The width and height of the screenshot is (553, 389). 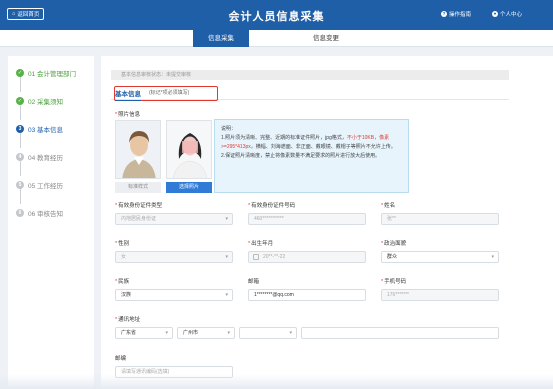 What do you see at coordinates (46, 186) in the screenshot?
I see `step-label: 05 工作经历` at bounding box center [46, 186].